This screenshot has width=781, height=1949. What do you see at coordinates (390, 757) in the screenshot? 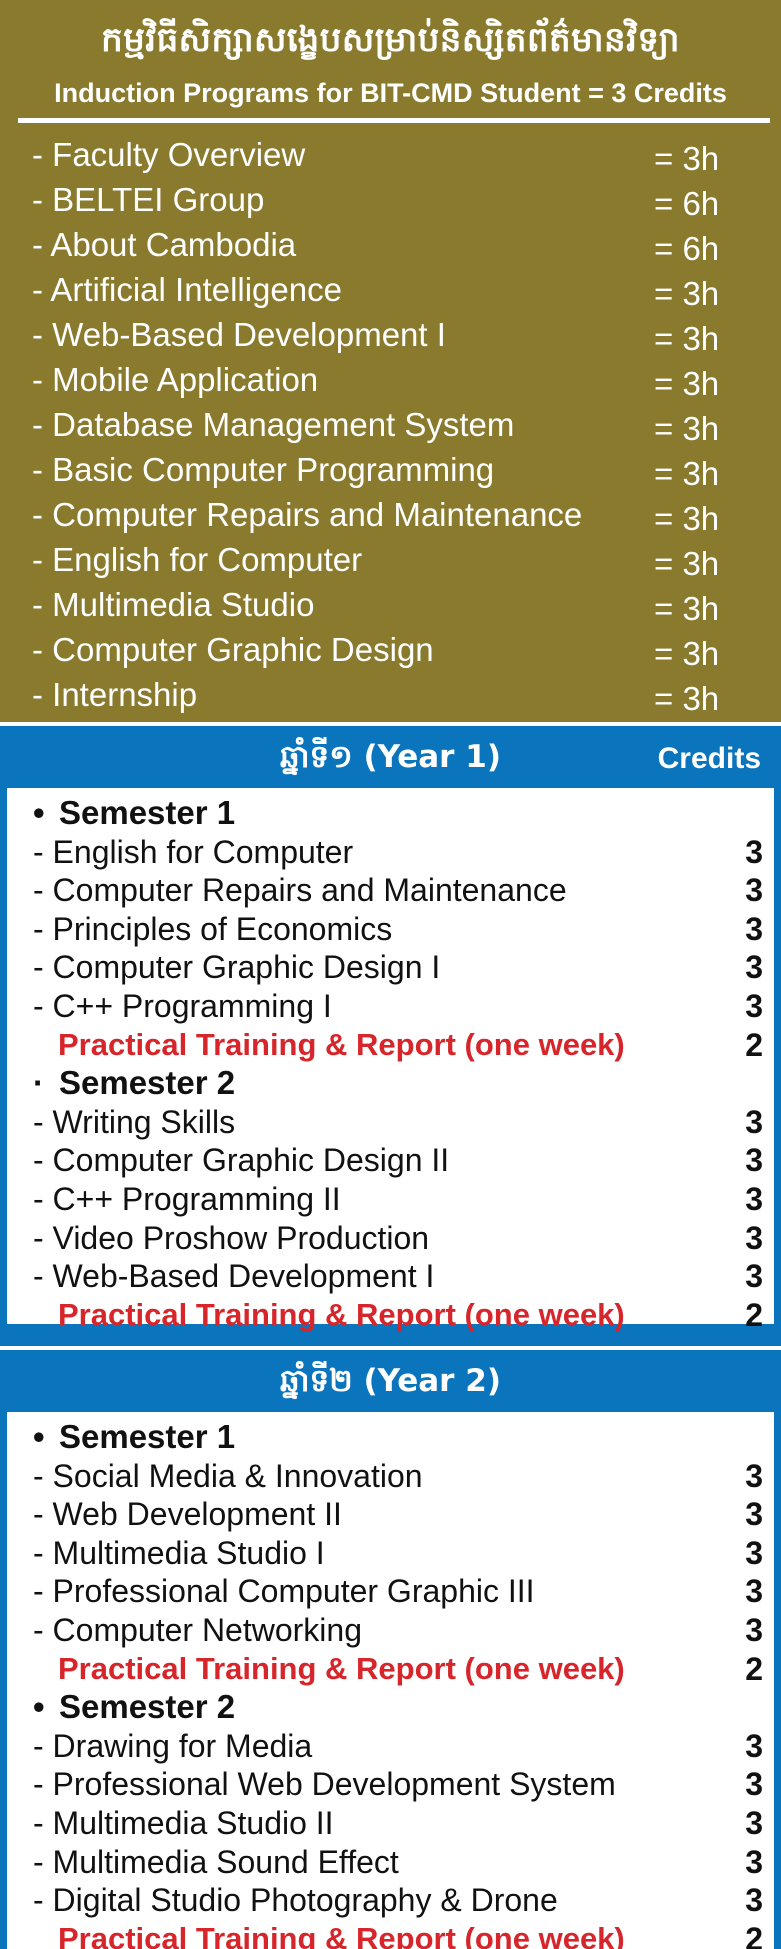
I see `year1-header: ឆ្នាំទី១ (Year 1) Credits` at bounding box center [390, 757].